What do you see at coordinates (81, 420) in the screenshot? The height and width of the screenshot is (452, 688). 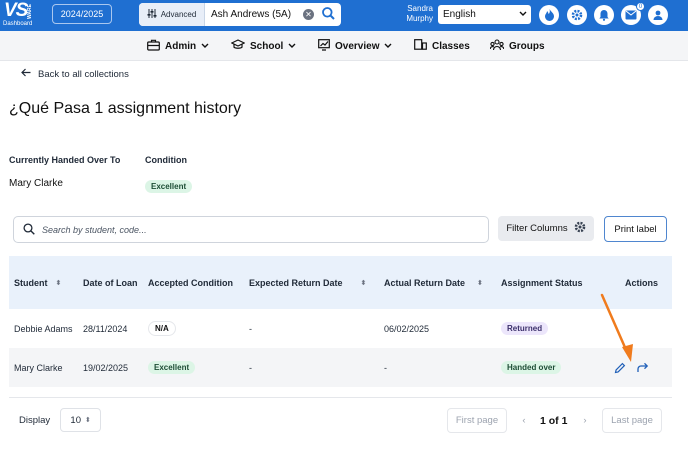 I see `page-size-select: 10 ⬍` at bounding box center [81, 420].